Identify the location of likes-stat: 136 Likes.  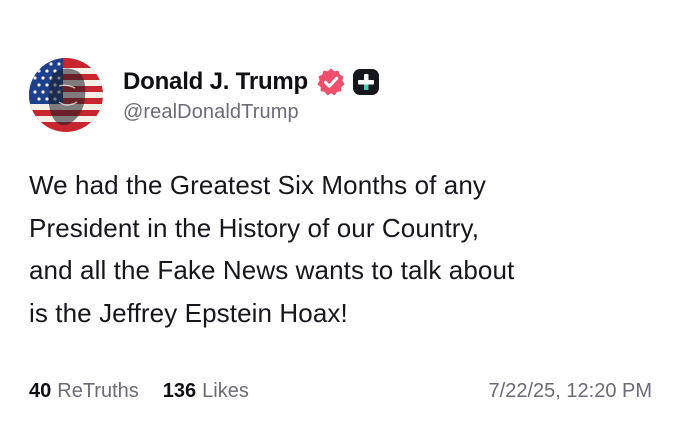
(206, 391).